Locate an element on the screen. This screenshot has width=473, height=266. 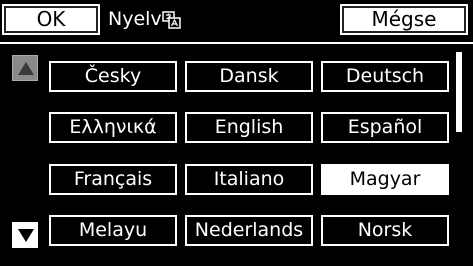
language-icon is located at coordinates (172, 20).